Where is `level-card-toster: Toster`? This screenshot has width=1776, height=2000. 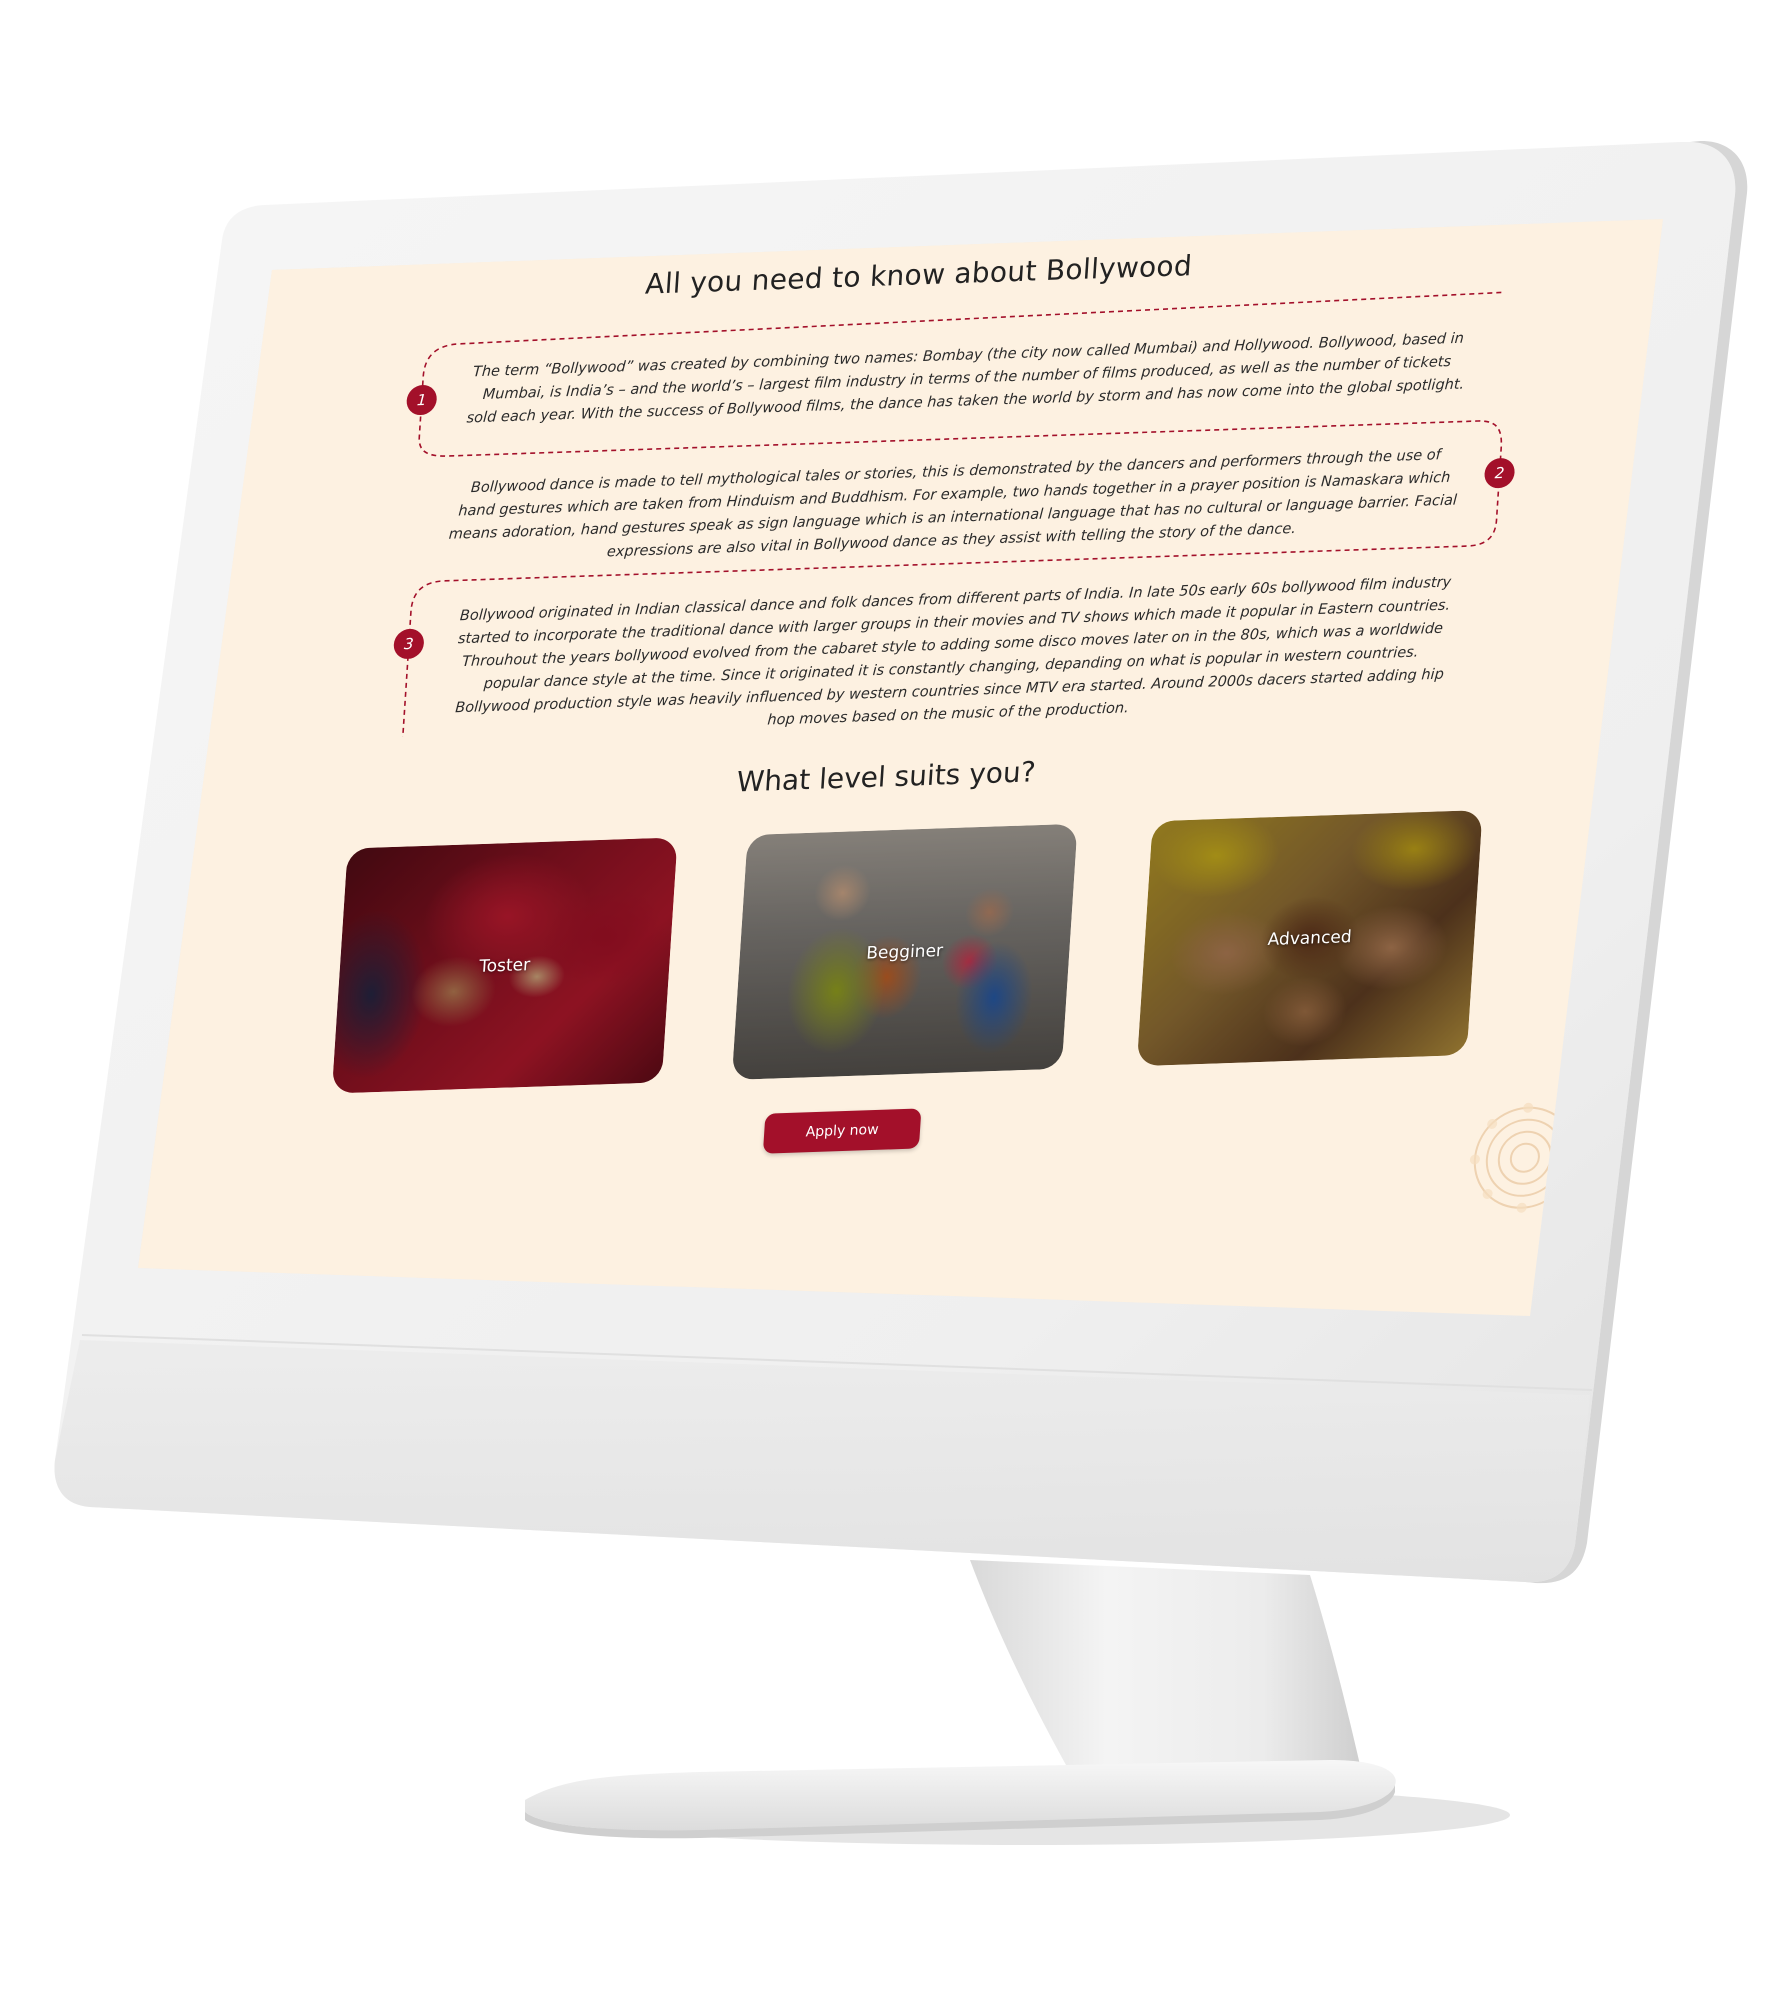
level-card-toster: Toster is located at coordinates (504, 965).